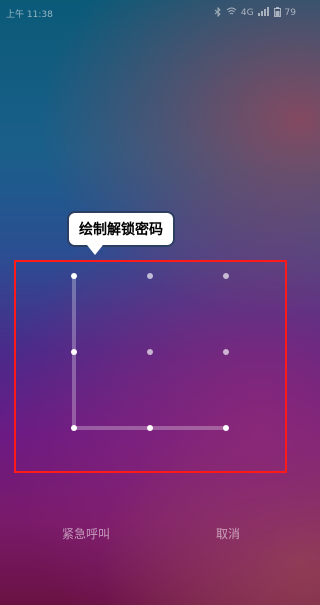 This screenshot has height=605, width=320. Describe the element at coordinates (228, 533) in the screenshot. I see `cancel-button: 取消` at that location.